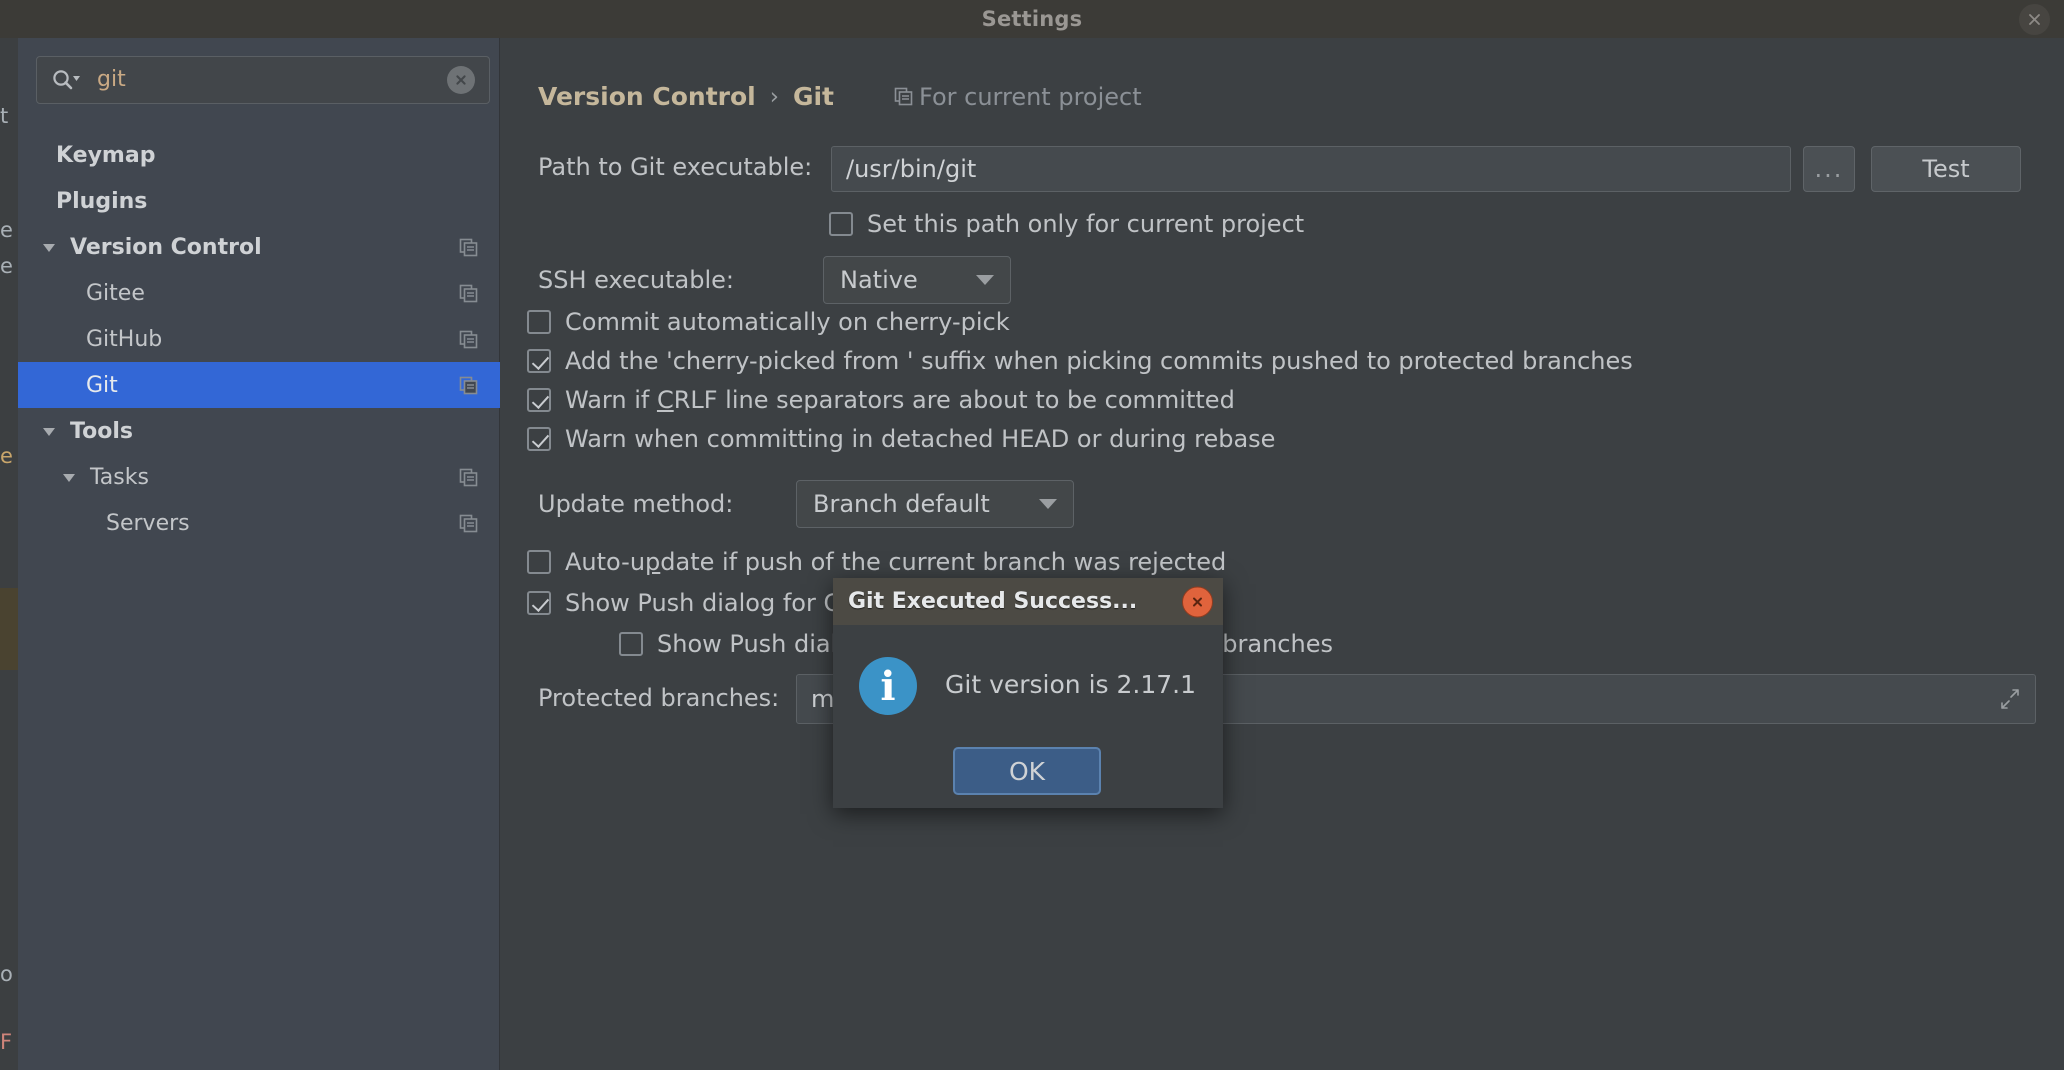  I want to click on background-text-fragment: o, so click(6, 974).